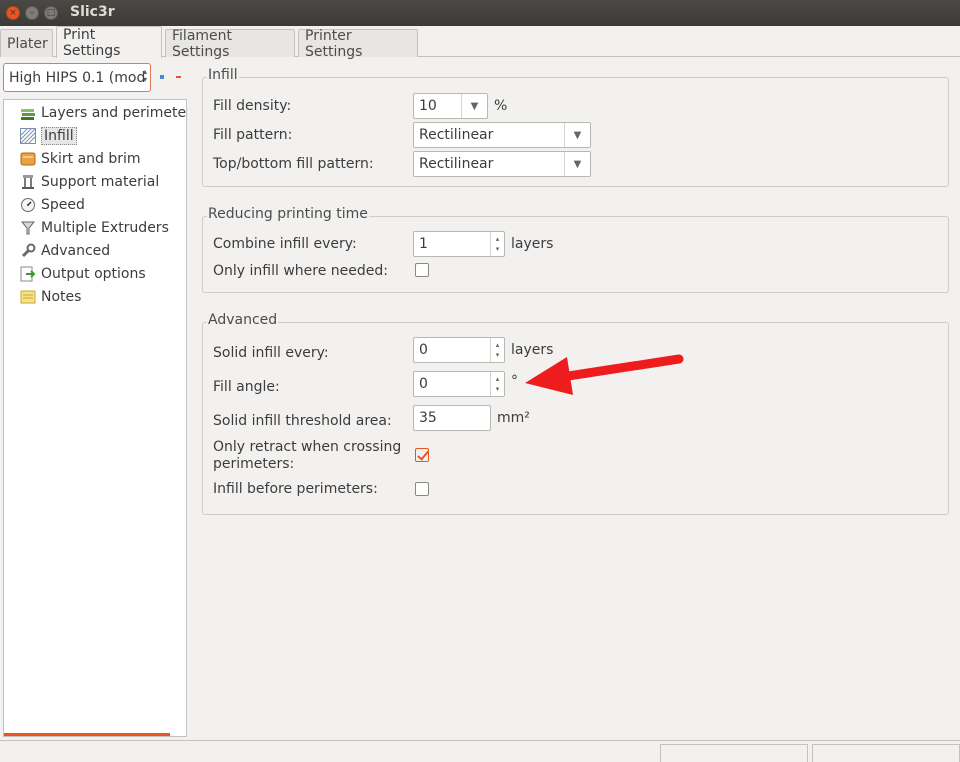 This screenshot has width=960, height=762. What do you see at coordinates (144, 75) in the screenshot?
I see `preset-spin-icon: ▴ ▾` at bounding box center [144, 75].